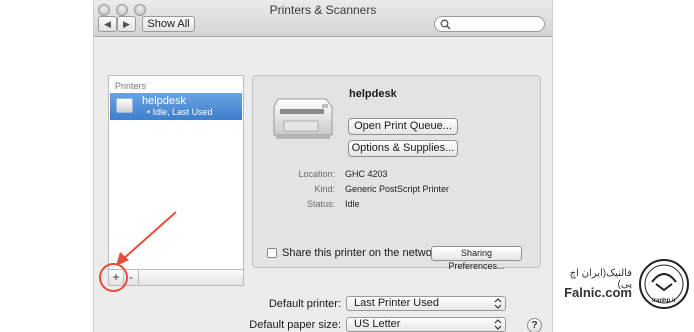 The height and width of the screenshot is (332, 694). What do you see at coordinates (176, 278) in the screenshot?
I see `add-remove-bar: + -` at bounding box center [176, 278].